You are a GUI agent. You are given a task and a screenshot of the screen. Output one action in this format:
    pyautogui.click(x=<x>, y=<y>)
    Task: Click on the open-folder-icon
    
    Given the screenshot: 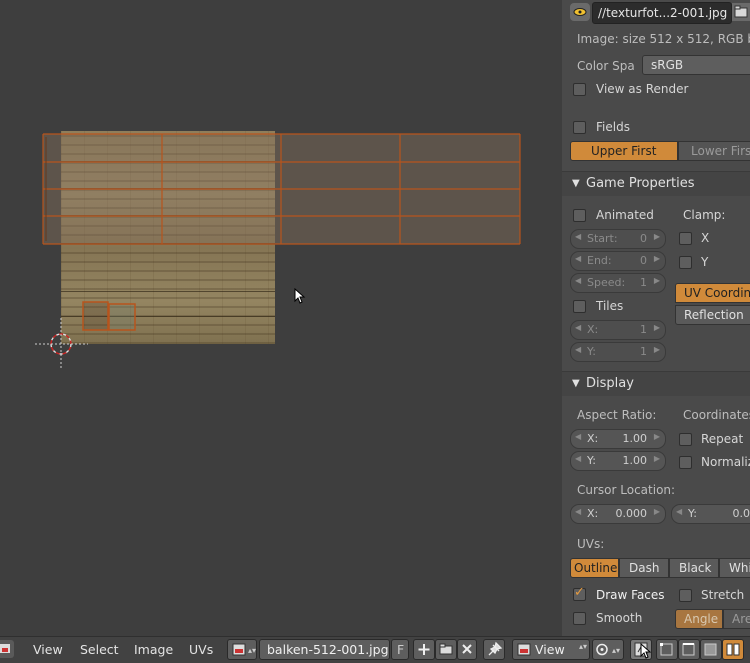 What is the action you would take?
    pyautogui.click(x=741, y=12)
    